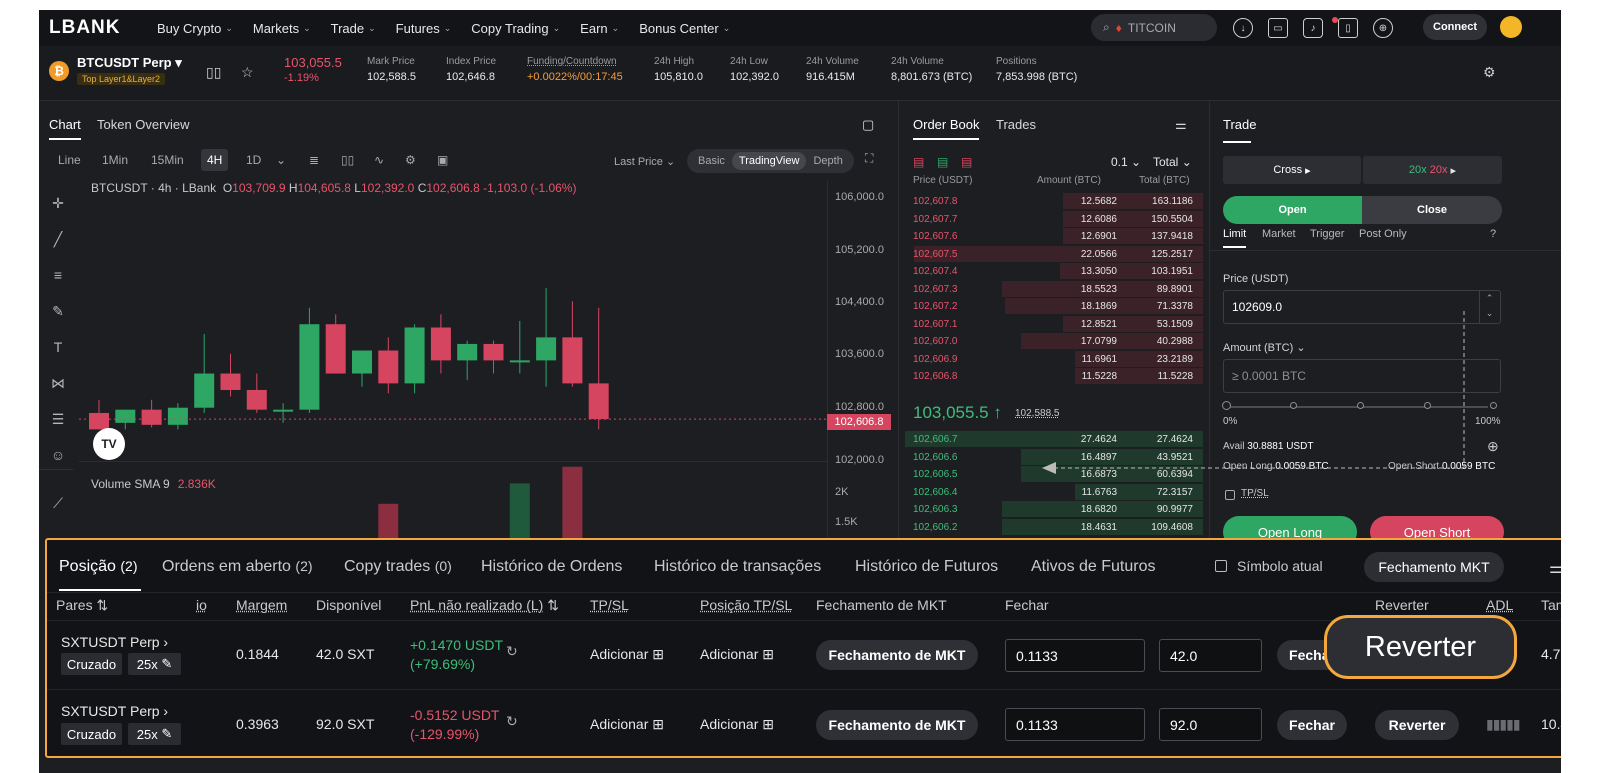 The width and height of the screenshot is (1600, 773). Describe the element at coordinates (1221, 566) in the screenshot. I see `current-symbol-checkbox` at that location.